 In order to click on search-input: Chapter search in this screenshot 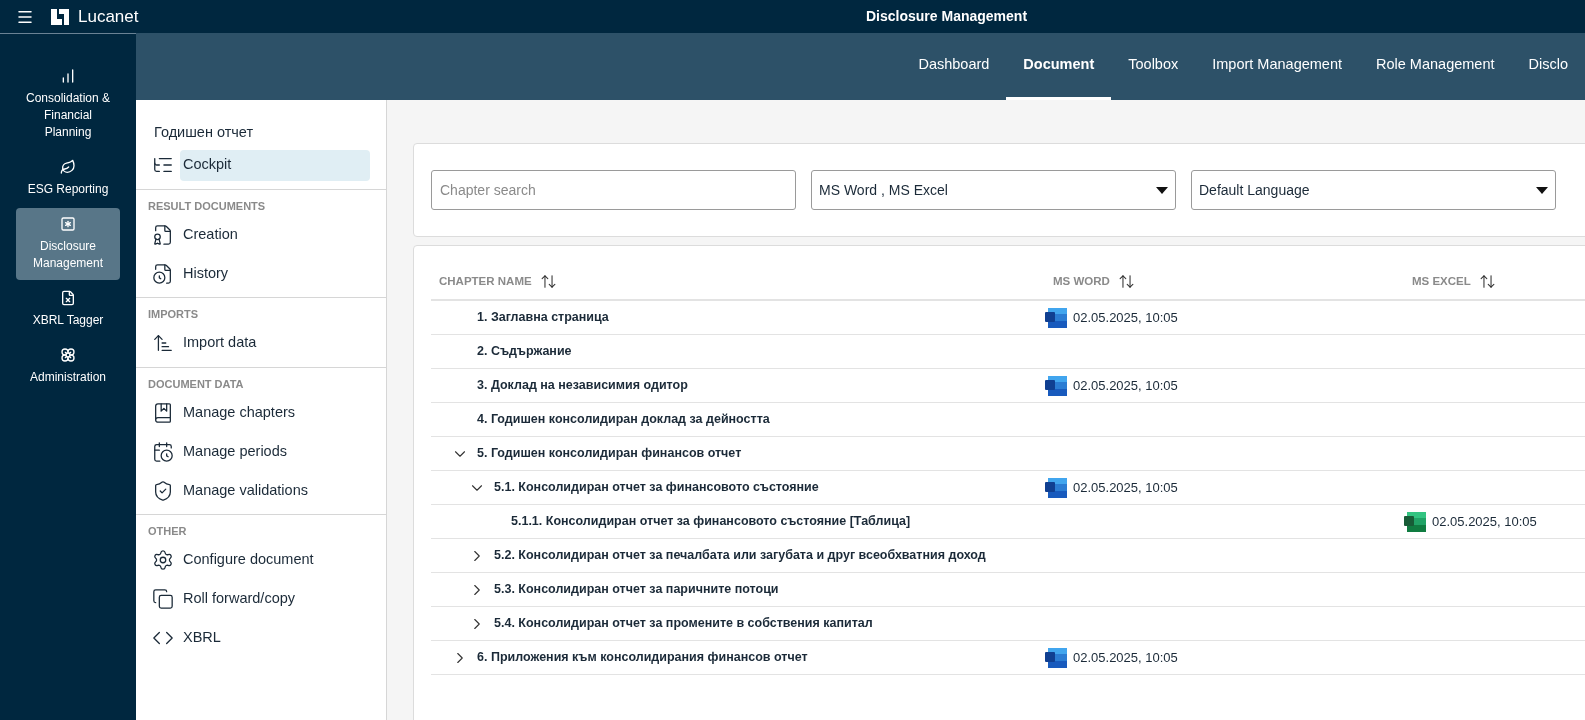, I will do `click(613, 190)`.